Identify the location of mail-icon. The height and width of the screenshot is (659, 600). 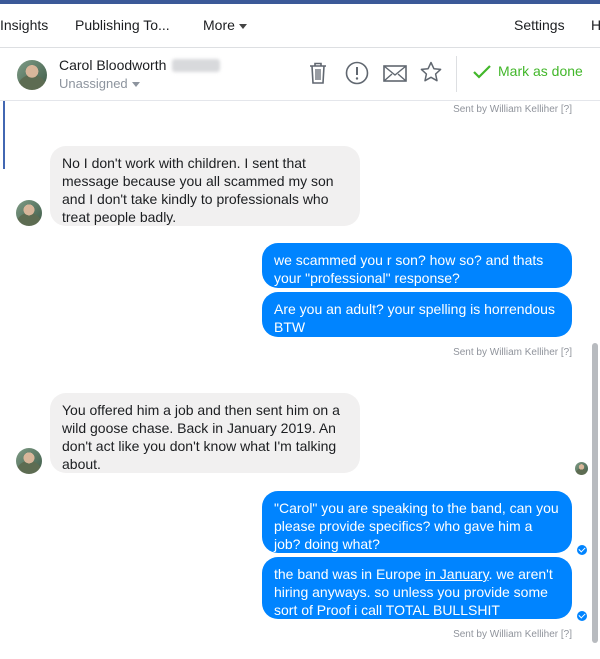
(395, 73).